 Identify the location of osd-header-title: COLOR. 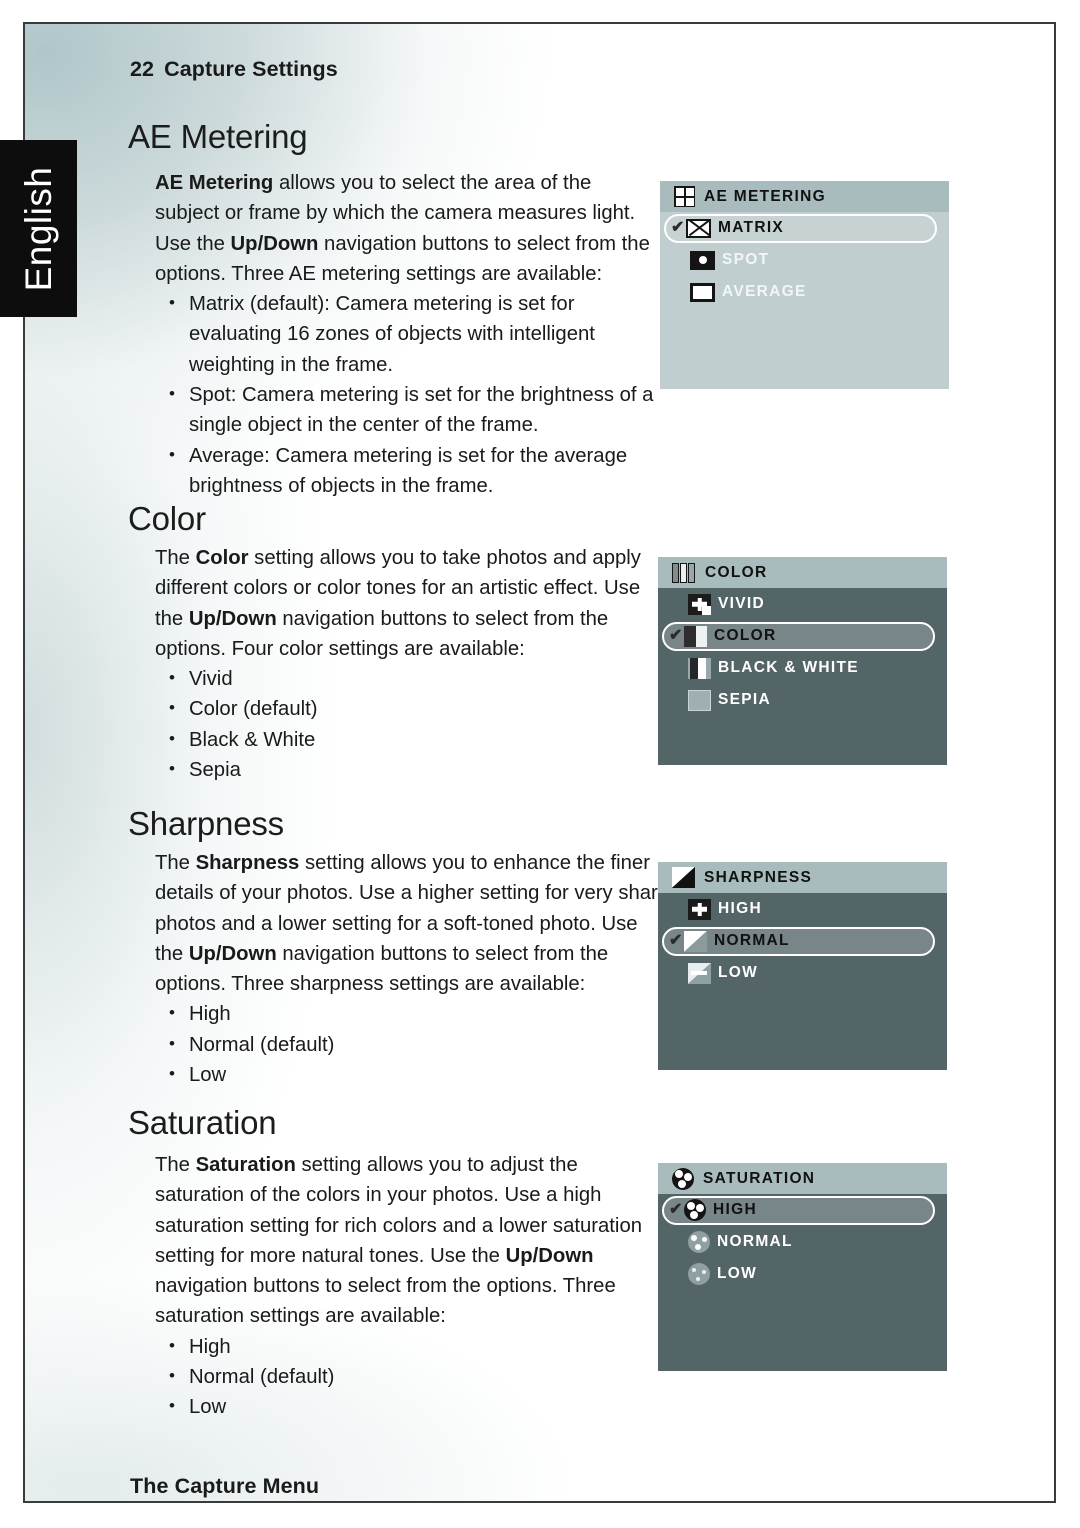
(736, 572).